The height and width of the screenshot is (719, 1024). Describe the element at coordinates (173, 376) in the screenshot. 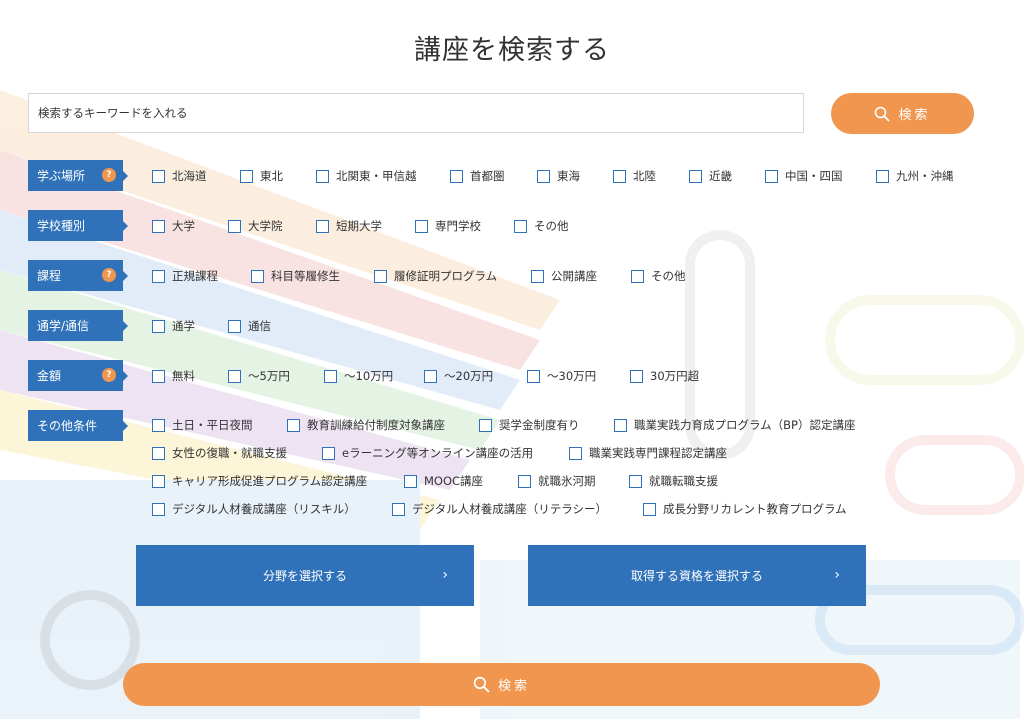

I see `option-free: 無料` at that location.